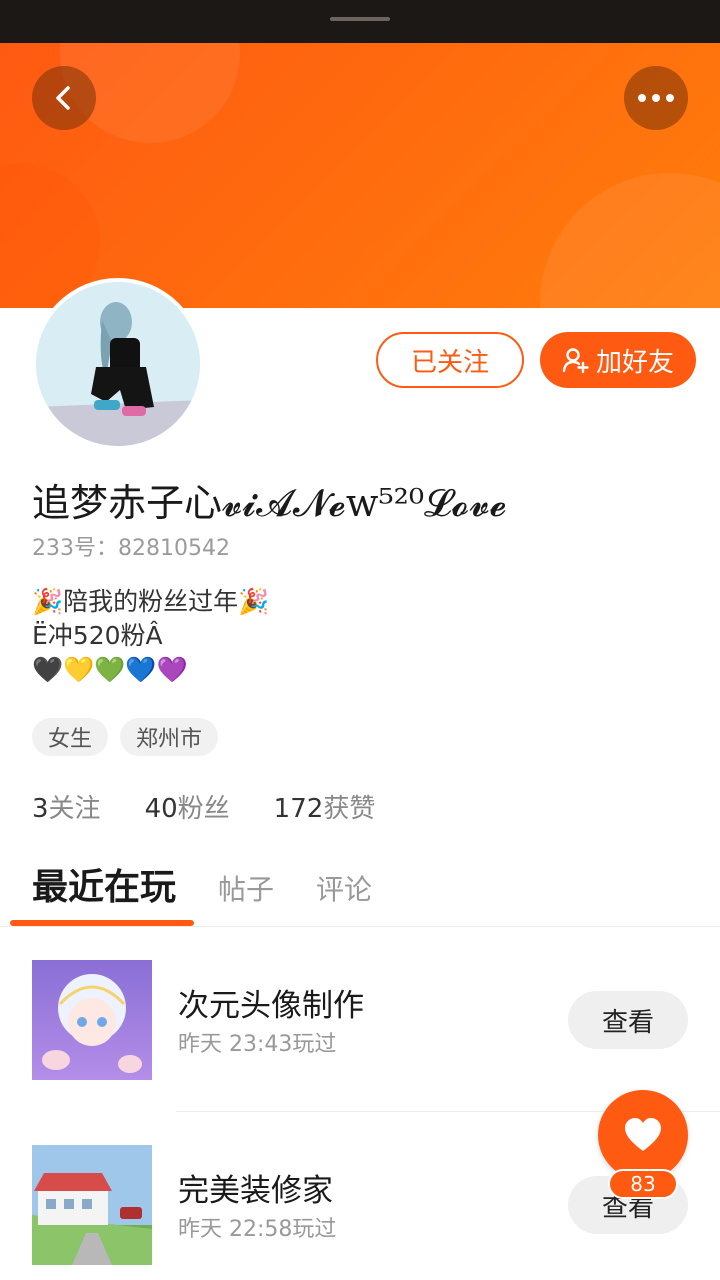  What do you see at coordinates (74, 809) in the screenshot?
I see `stat-label: 关注` at bounding box center [74, 809].